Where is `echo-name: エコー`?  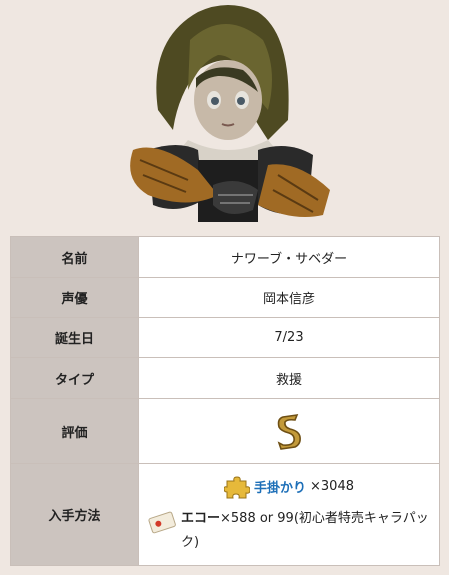 echo-name: エコー is located at coordinates (201, 518).